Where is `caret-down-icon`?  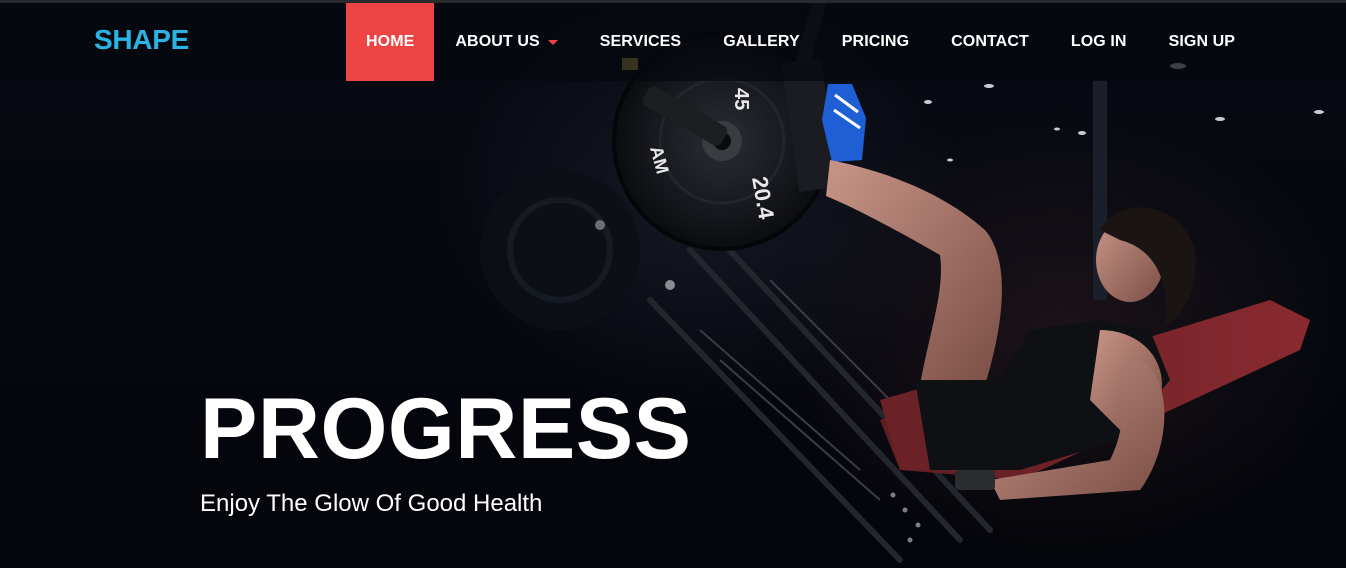 caret-down-icon is located at coordinates (552, 42).